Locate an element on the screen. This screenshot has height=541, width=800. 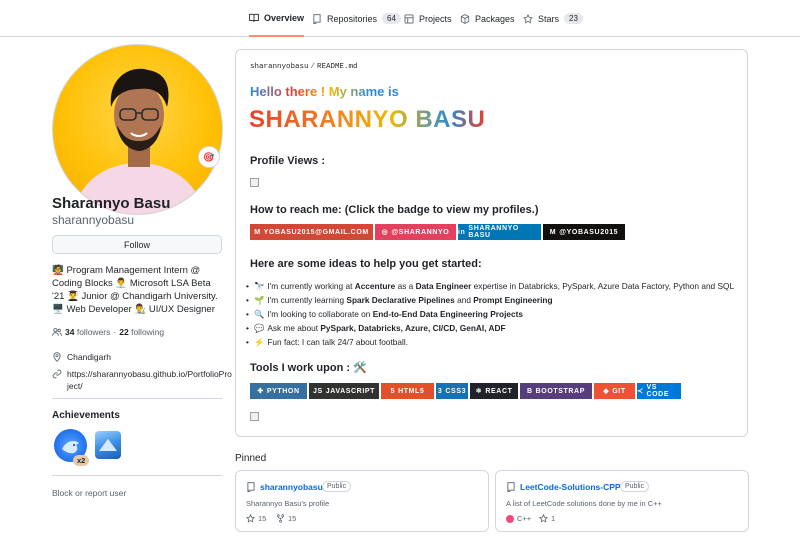
fork-count: 15 is located at coordinates (292, 518).